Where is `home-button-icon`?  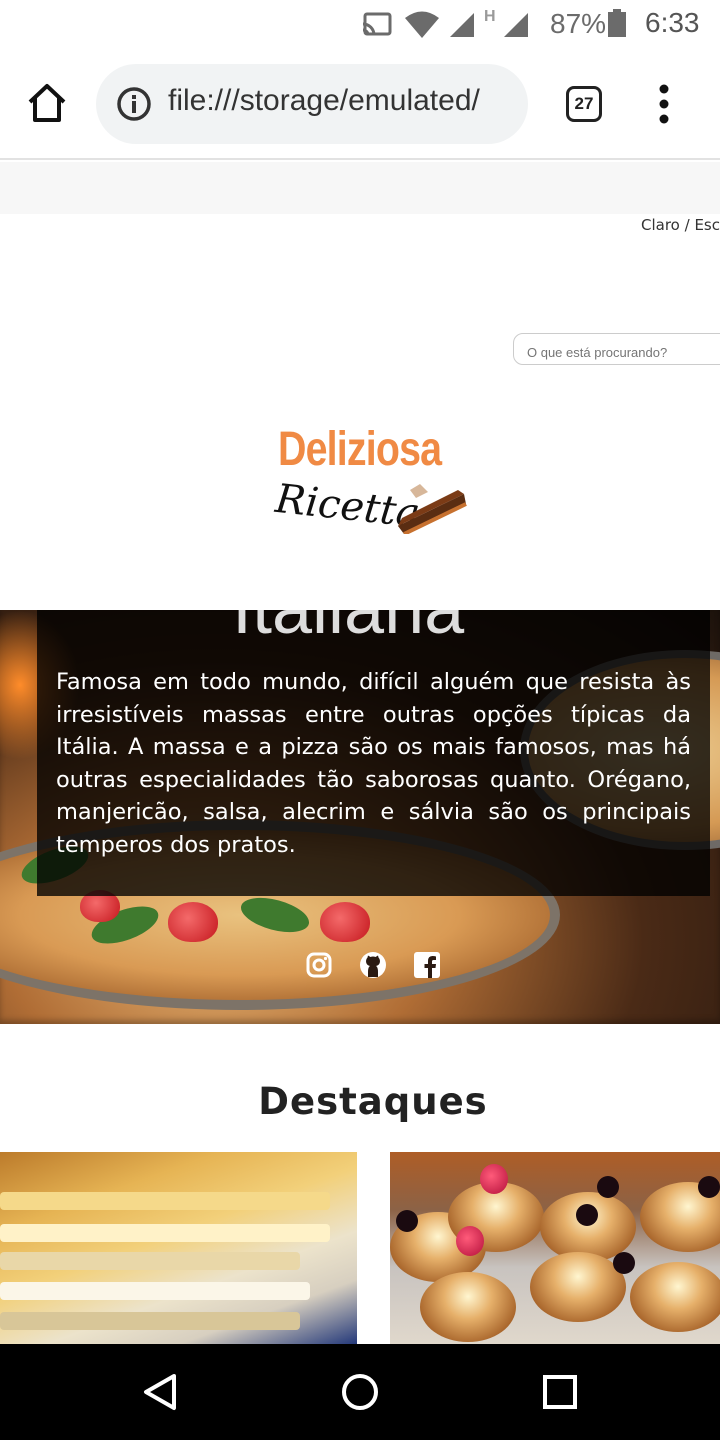
home-button-icon is located at coordinates (360, 1392).